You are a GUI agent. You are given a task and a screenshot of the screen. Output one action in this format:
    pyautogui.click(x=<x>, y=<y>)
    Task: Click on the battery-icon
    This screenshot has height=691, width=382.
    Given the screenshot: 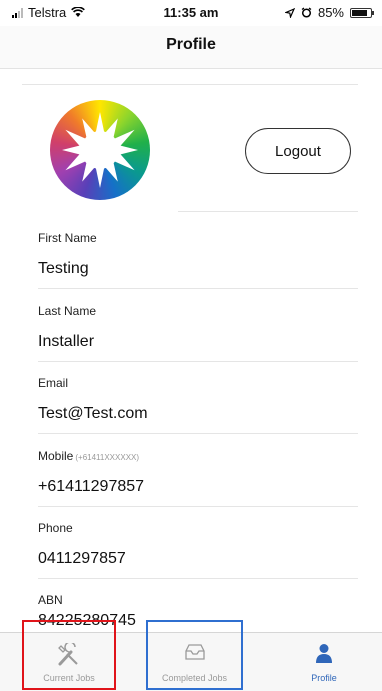 What is the action you would take?
    pyautogui.click(x=362, y=12)
    